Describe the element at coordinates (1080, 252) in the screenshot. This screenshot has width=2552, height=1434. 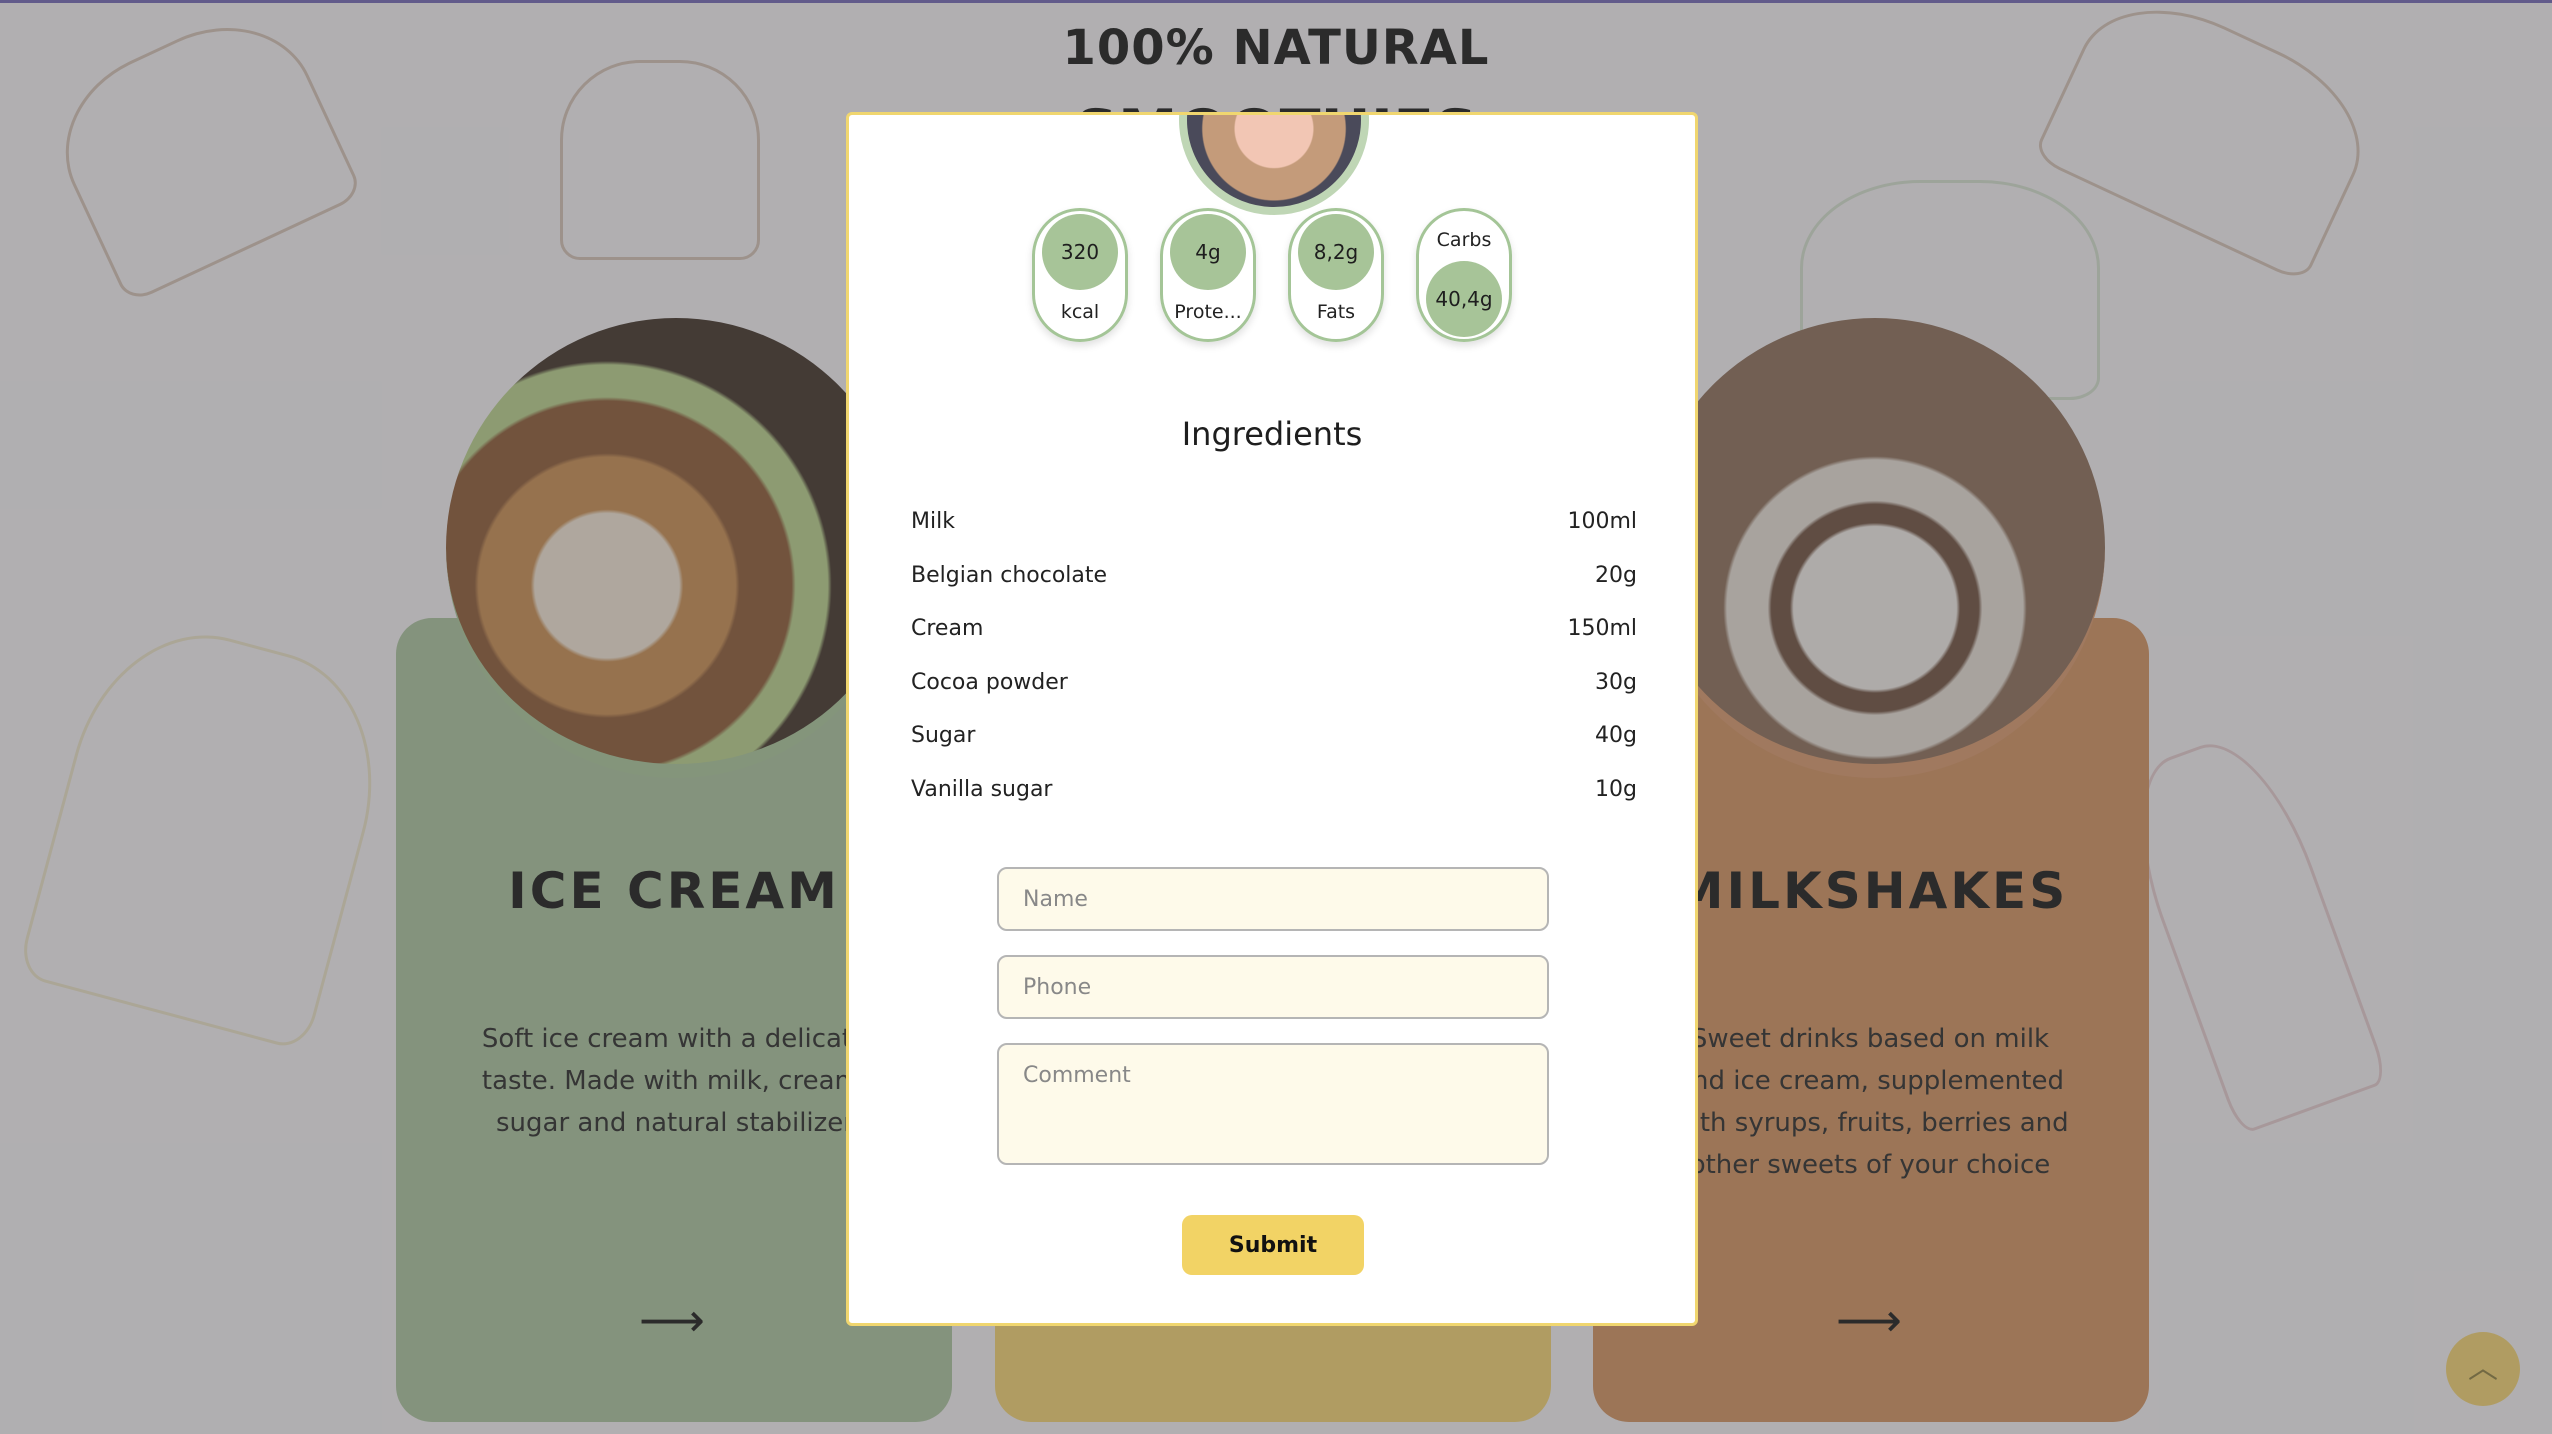
I see `nutrient-value: 320` at that location.